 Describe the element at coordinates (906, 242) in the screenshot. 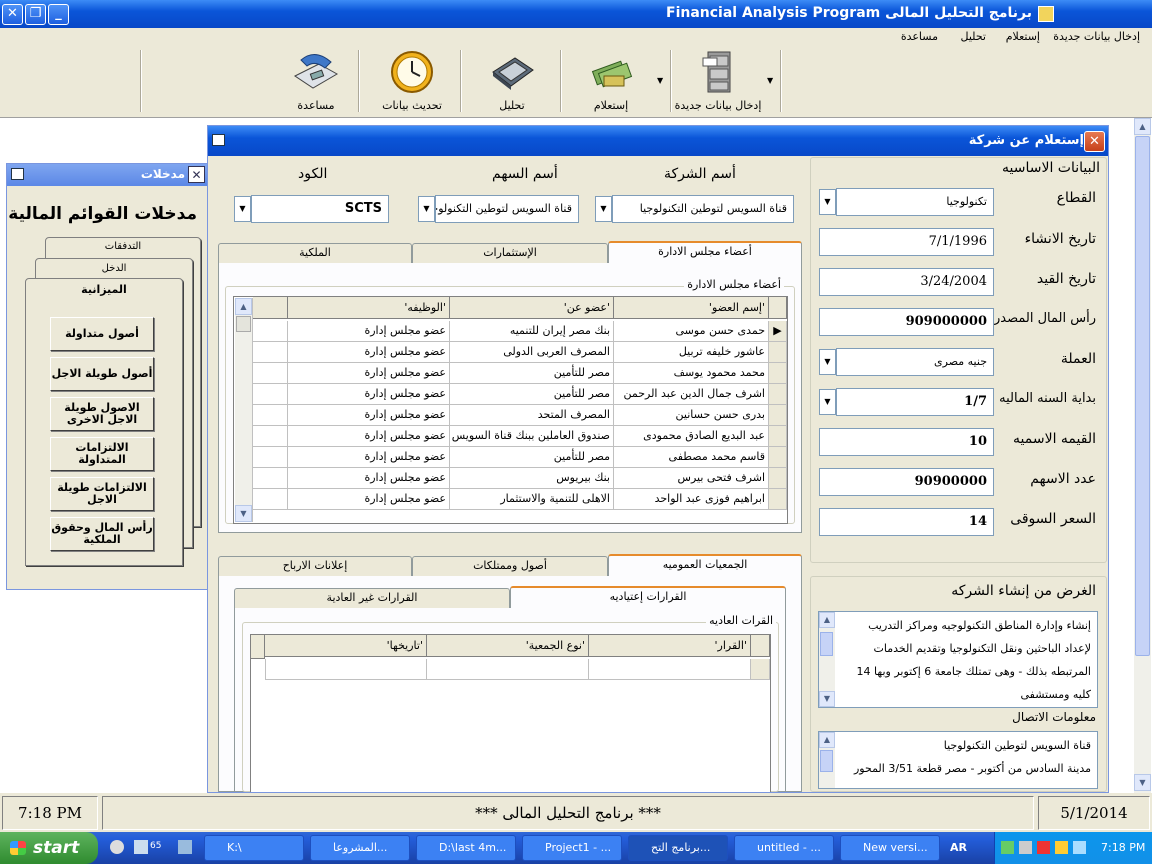

I see `founding-date-field: 7/1/1996` at that location.